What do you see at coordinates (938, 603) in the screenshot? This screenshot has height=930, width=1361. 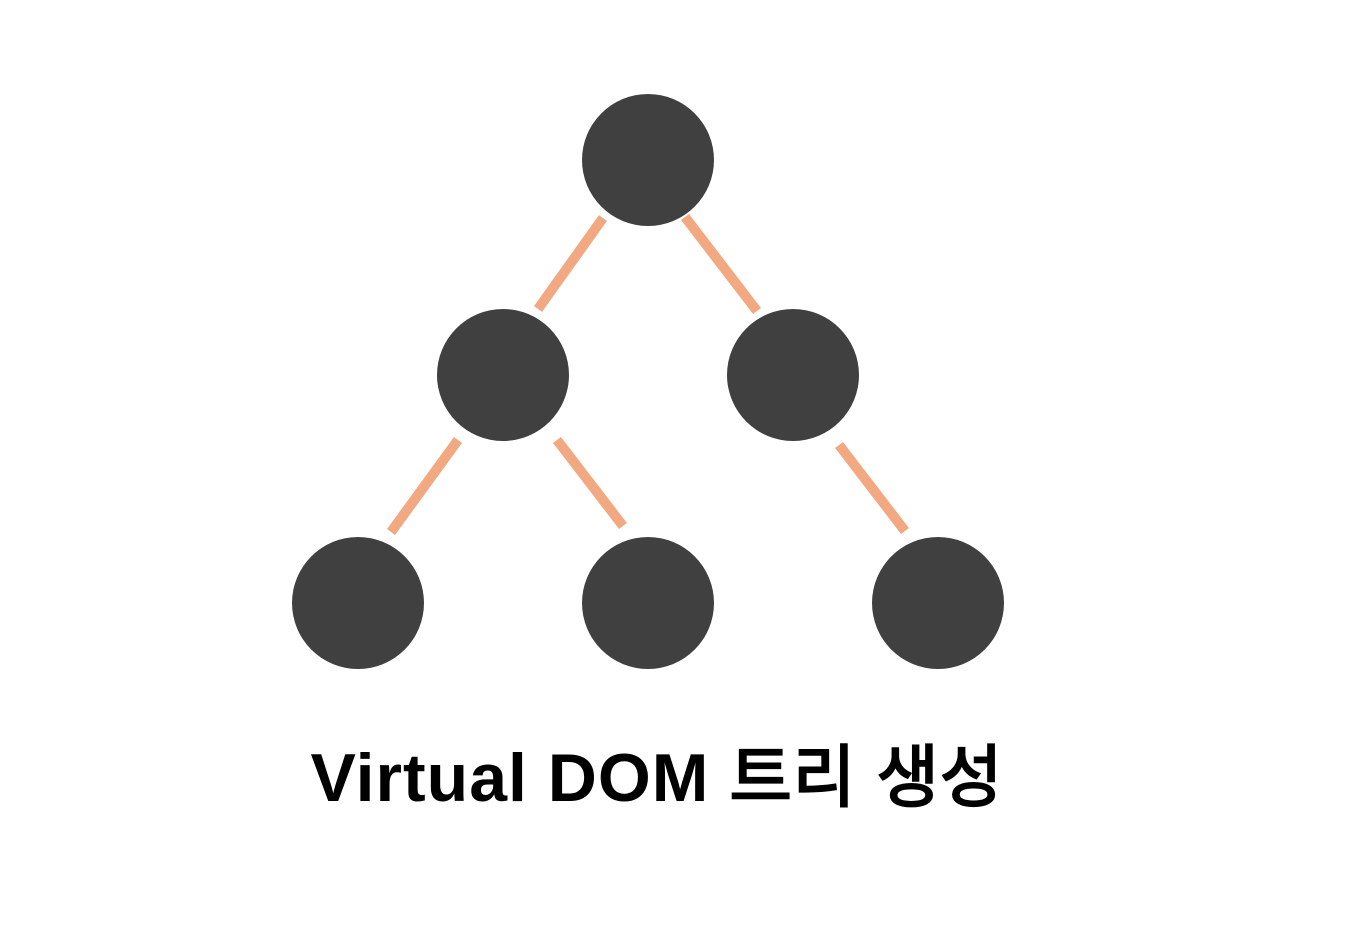 I see `node-right-right-grandchild` at bounding box center [938, 603].